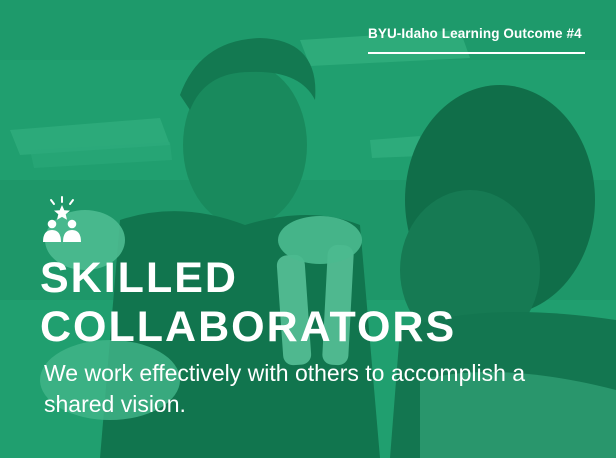 The image size is (616, 458). What do you see at coordinates (475, 33) in the screenshot?
I see `outcome-label: BYU-Idaho Learning Outcome #4` at bounding box center [475, 33].